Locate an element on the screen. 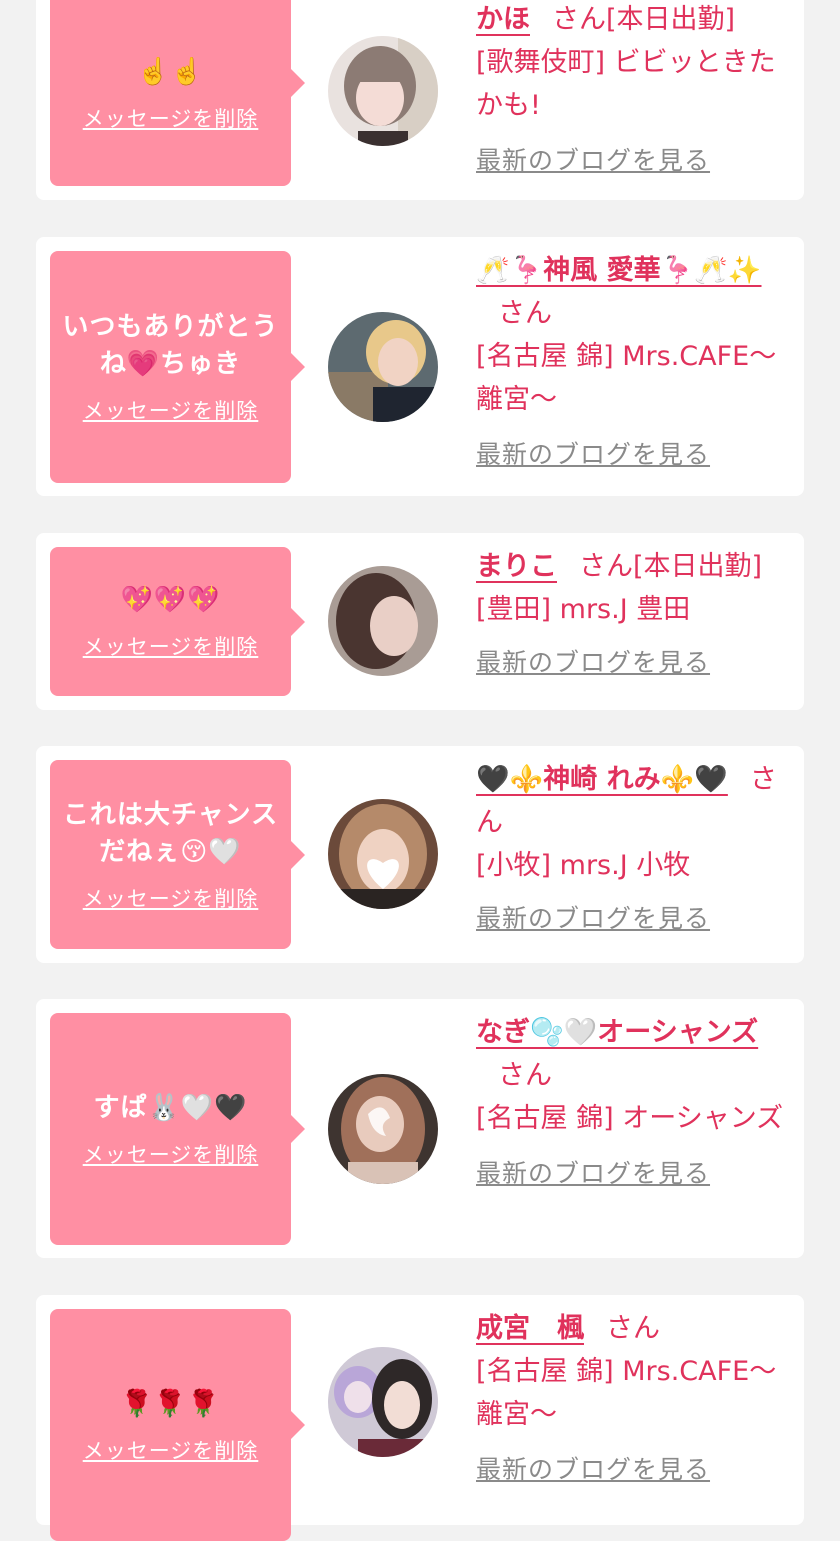 The image size is (840, 1541). shop-name: [豊田] mrs.J 豊田 is located at coordinates (583, 609).